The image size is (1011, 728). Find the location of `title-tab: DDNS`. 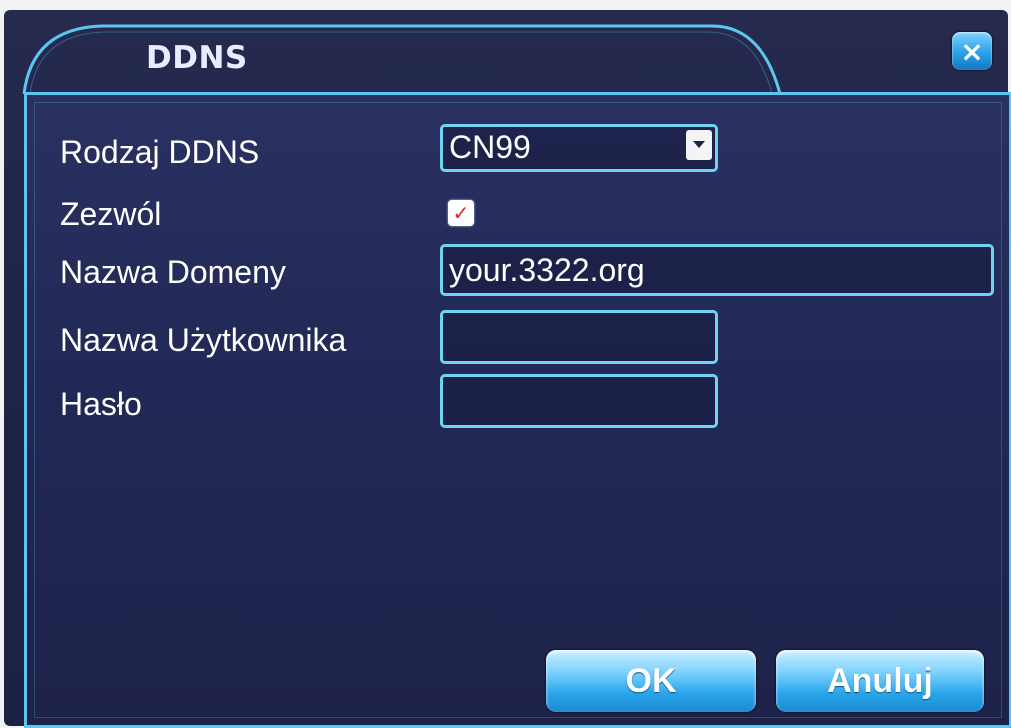

title-tab: DDNS is located at coordinates (402, 58).